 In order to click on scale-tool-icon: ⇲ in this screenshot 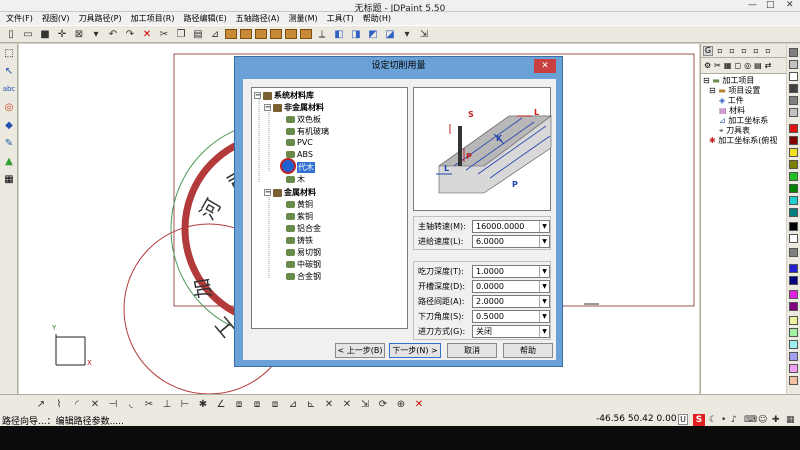, I will do `click(365, 405)`.